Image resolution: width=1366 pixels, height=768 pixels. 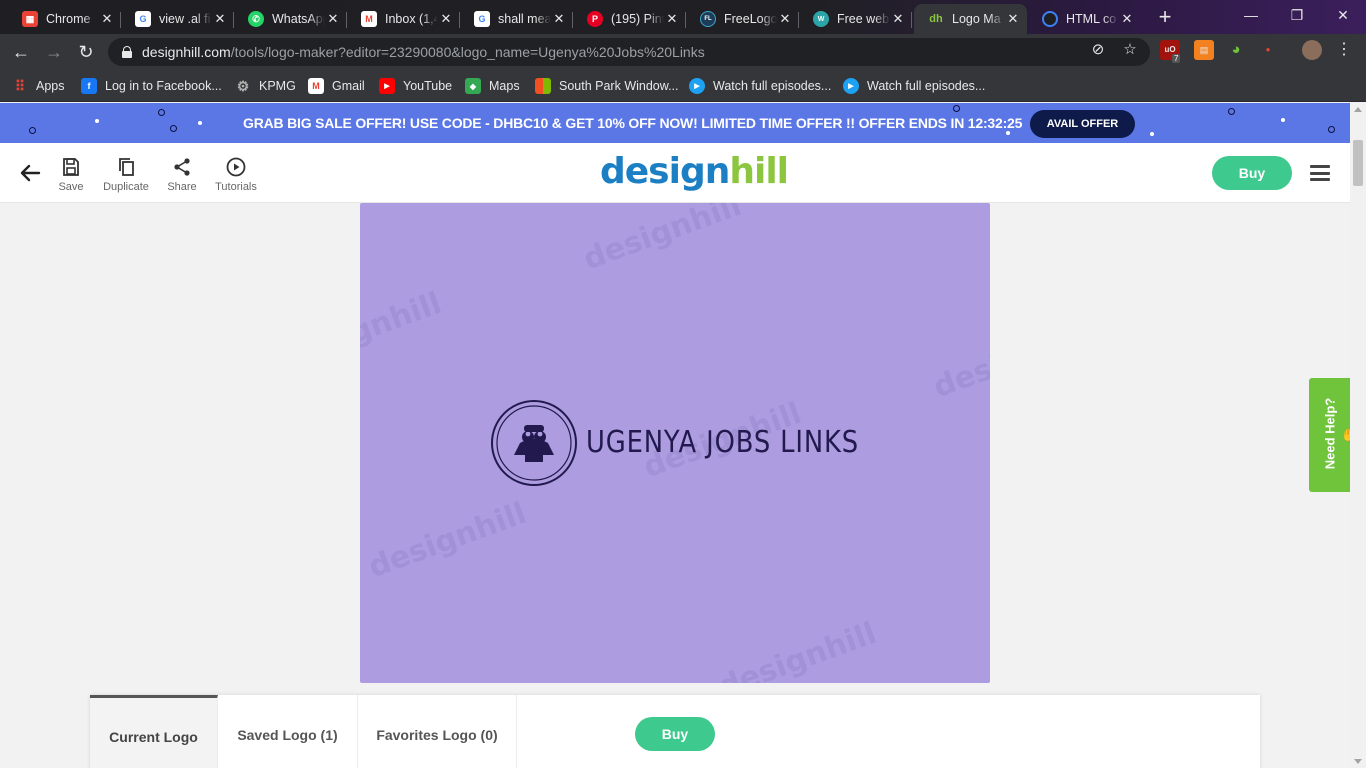 I want to click on forward-icon: →, so click(x=54, y=52).